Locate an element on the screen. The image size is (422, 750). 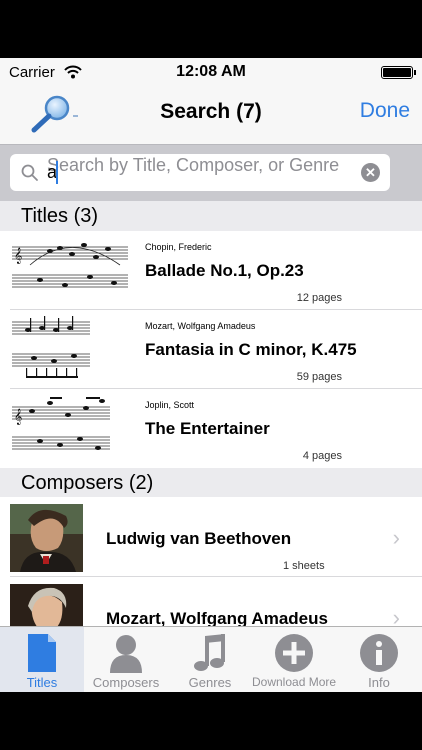
clear-search-button: ✕ is located at coordinates (370, 172).